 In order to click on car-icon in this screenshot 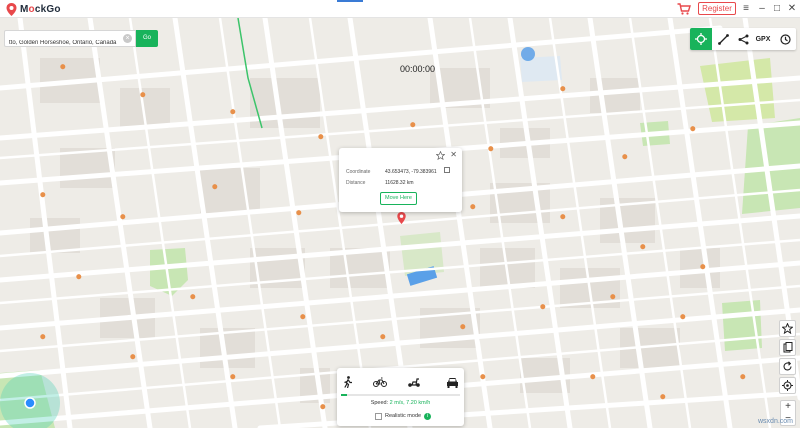, I will do `click(452, 382)`.